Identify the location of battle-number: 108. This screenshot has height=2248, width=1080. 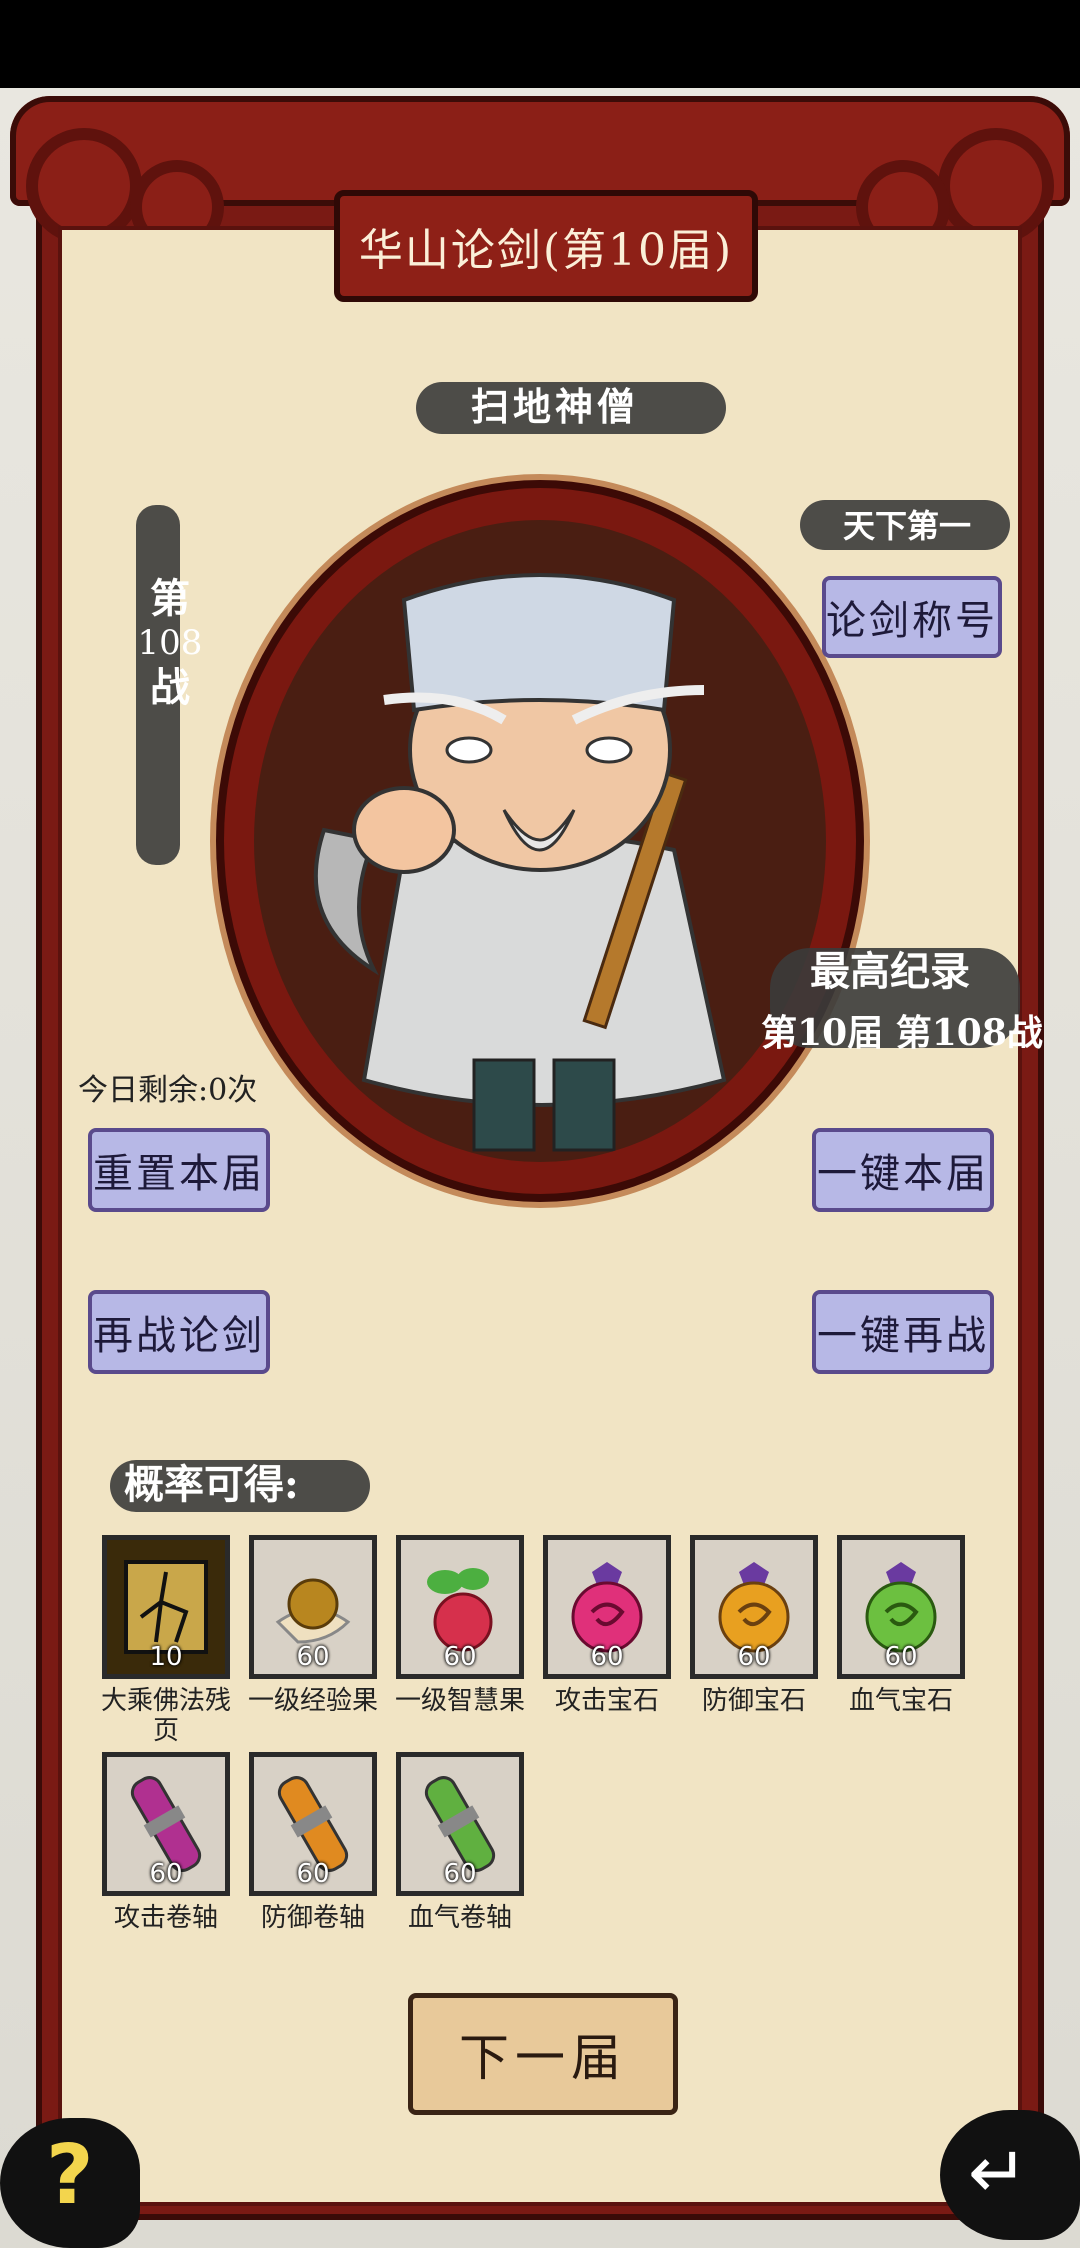
(170, 643).